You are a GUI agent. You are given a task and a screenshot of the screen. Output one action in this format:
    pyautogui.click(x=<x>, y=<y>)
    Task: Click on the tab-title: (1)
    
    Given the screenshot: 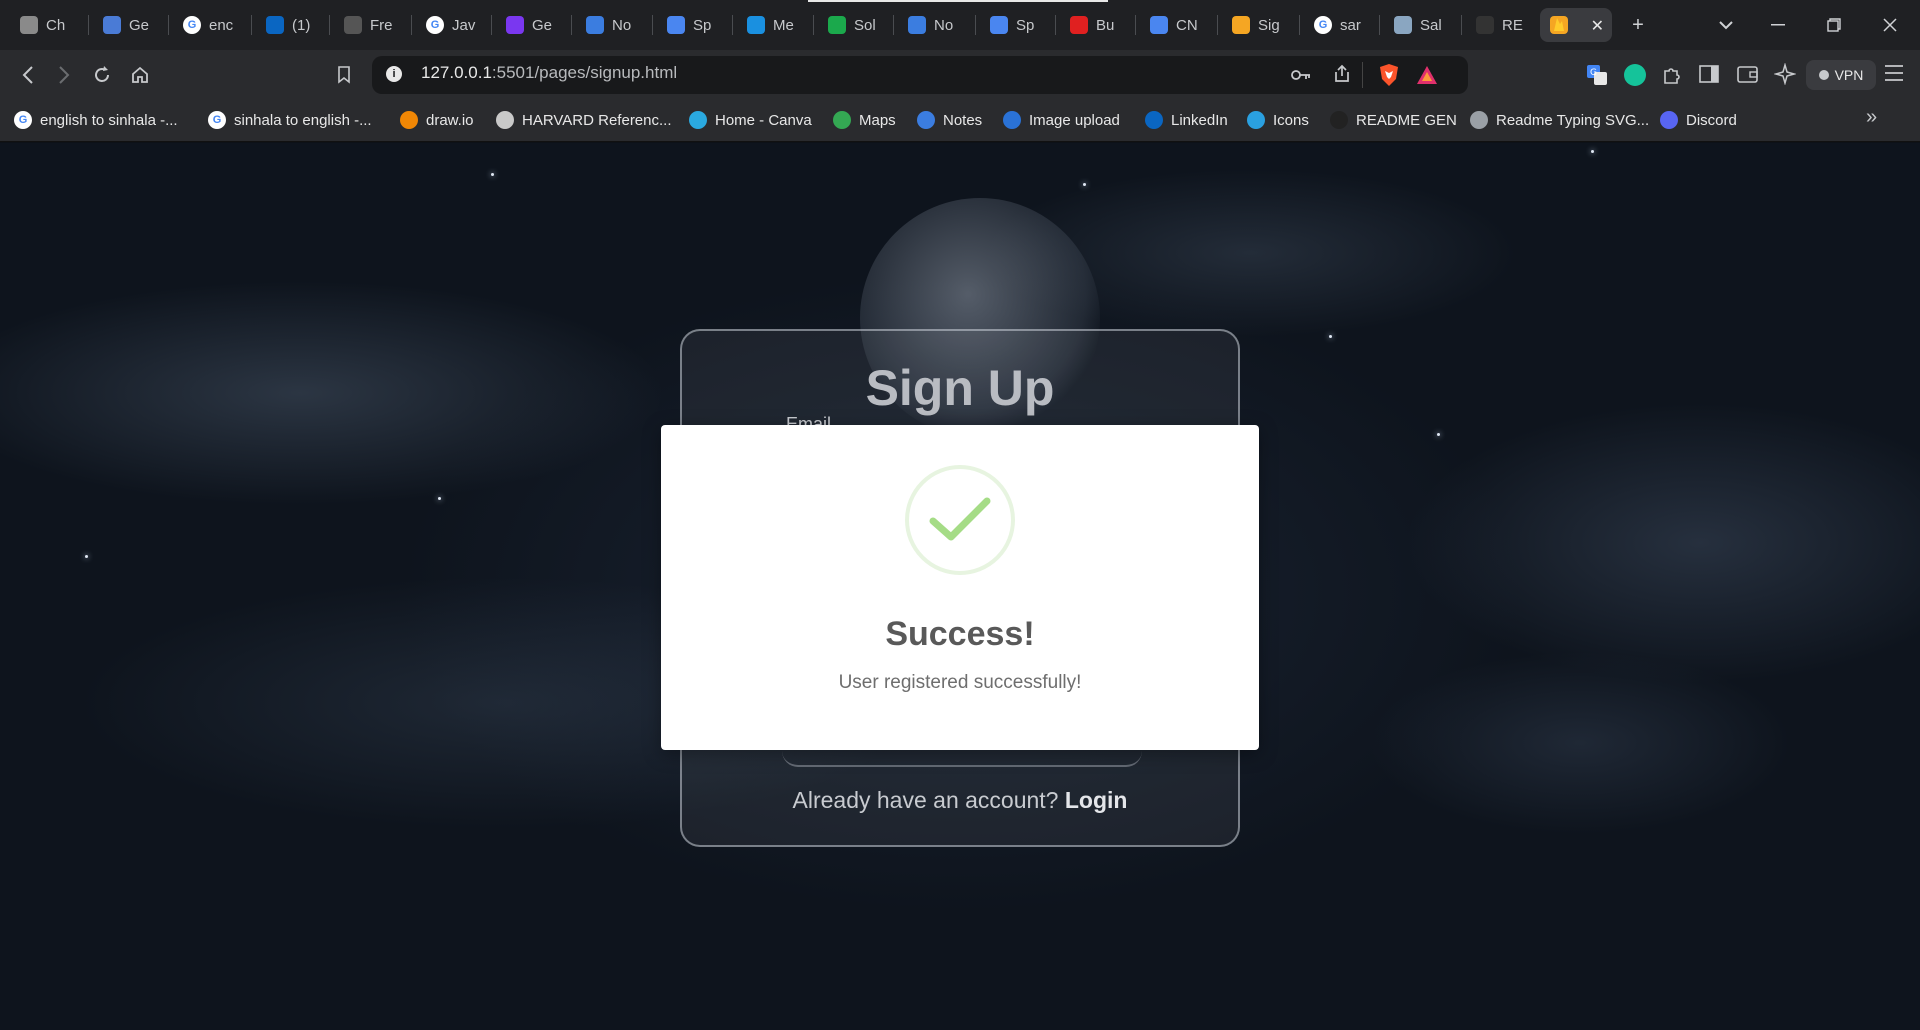 What is the action you would take?
    pyautogui.click(x=301, y=25)
    